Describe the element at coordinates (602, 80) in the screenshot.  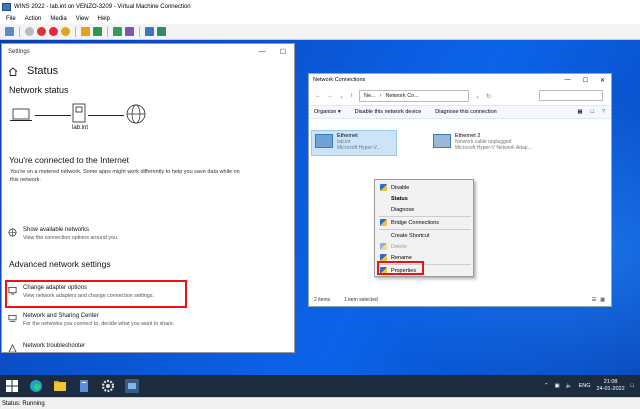
I see `close-icon: ✕` at that location.